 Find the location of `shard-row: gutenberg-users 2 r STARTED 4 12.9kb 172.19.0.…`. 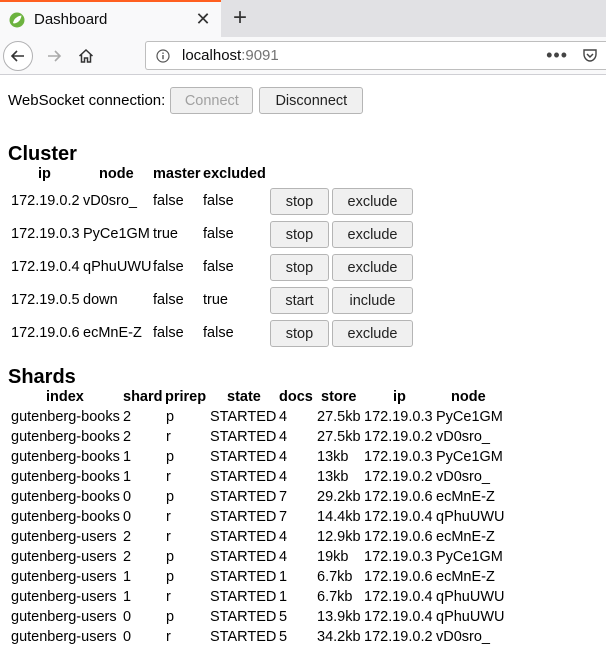

shard-row: gutenberg-users 2 r STARTED 4 12.9kb 172.19.0.… is located at coordinates (303, 538).